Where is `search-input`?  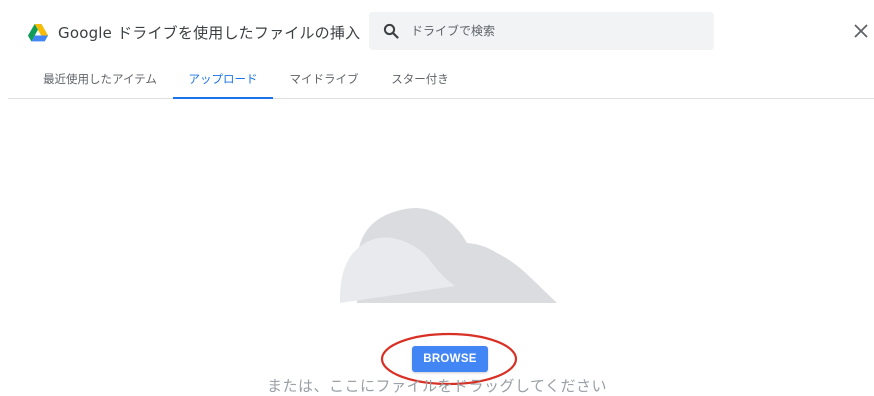
search-input is located at coordinates (556, 31).